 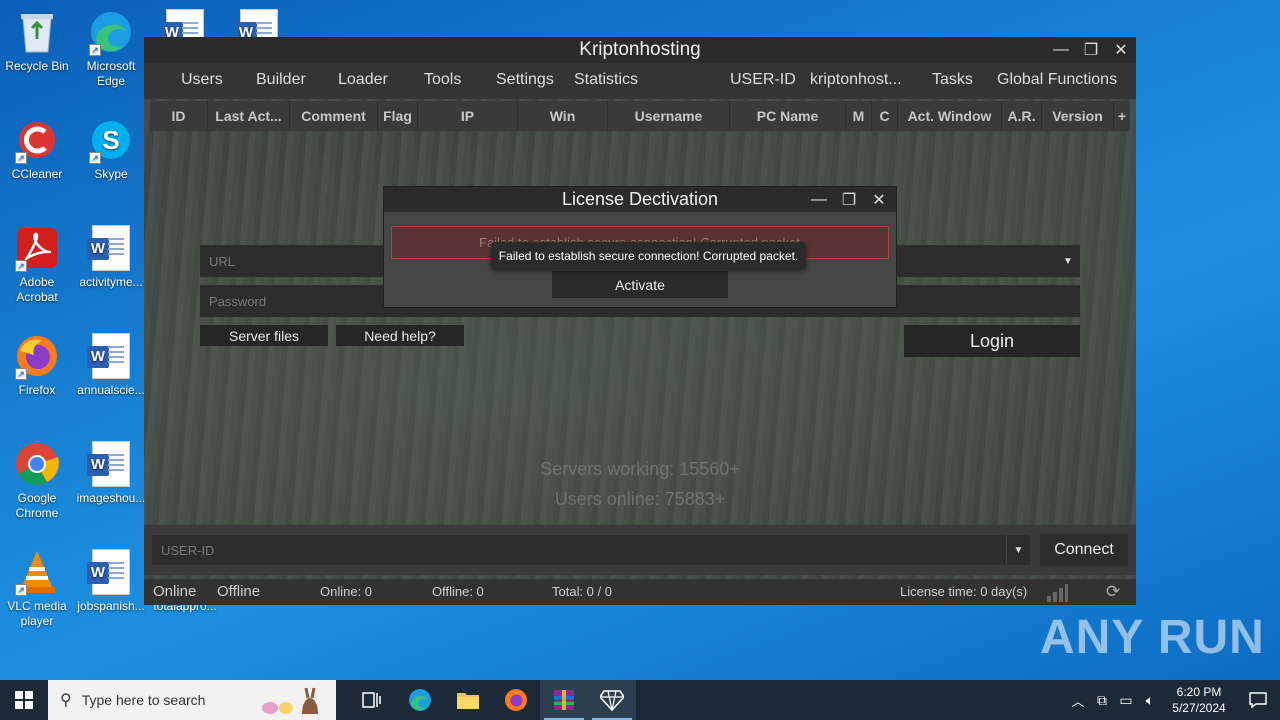 I want to click on connect-button: Connect, so click(x=1084, y=550).